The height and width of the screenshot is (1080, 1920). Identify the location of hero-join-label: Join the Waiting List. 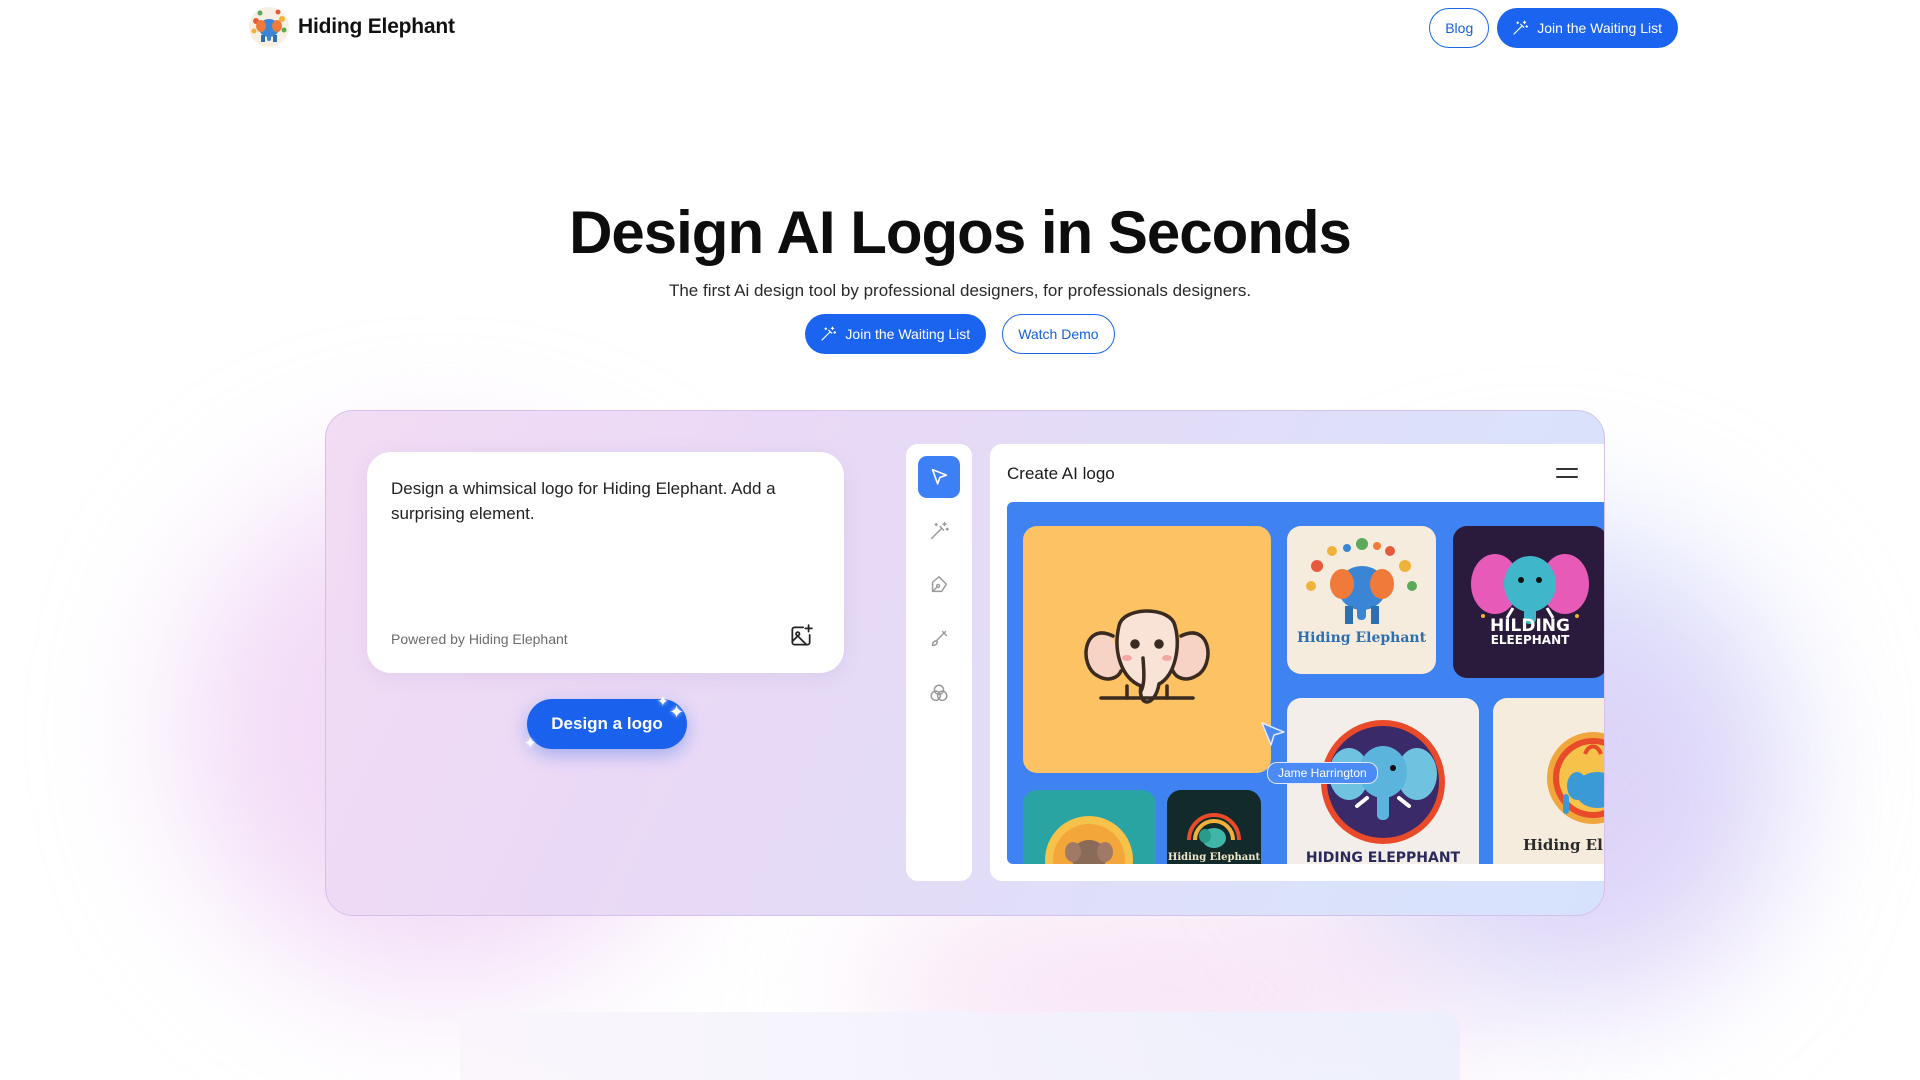
(908, 334).